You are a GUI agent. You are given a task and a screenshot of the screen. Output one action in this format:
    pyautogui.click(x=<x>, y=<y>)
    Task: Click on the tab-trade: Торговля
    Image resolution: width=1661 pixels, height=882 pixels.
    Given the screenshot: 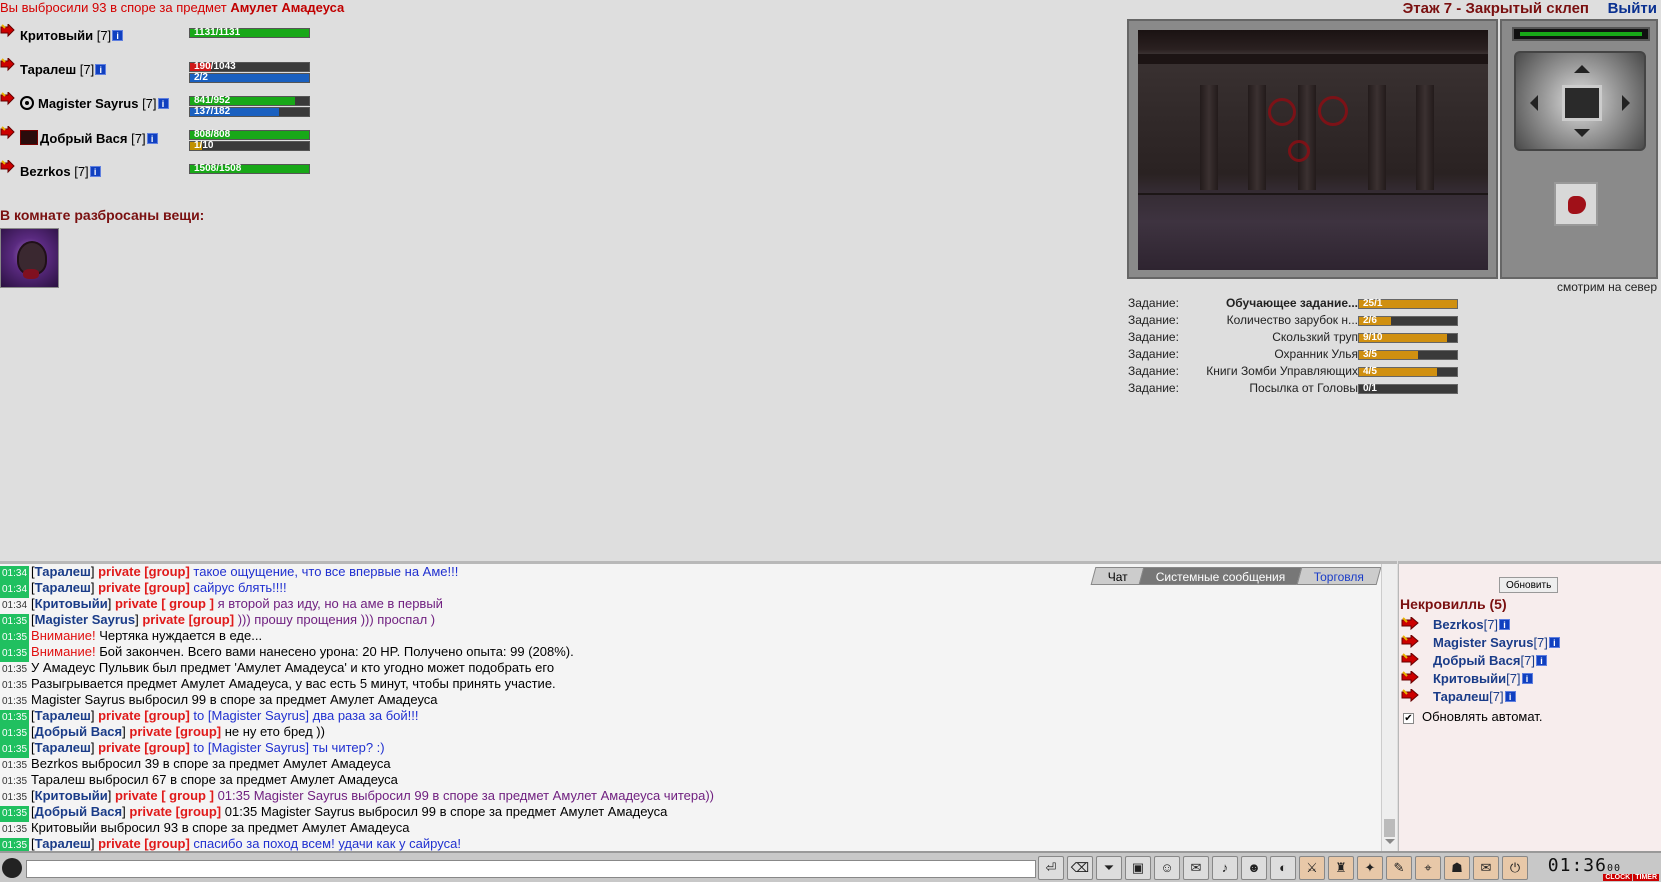 What is the action you would take?
    pyautogui.click(x=1339, y=576)
    